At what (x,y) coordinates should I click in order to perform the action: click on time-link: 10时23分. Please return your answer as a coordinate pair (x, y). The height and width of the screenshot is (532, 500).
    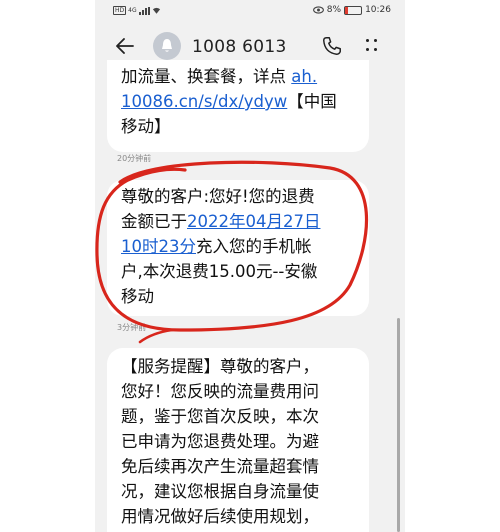
    Looking at the image, I should click on (158, 246).